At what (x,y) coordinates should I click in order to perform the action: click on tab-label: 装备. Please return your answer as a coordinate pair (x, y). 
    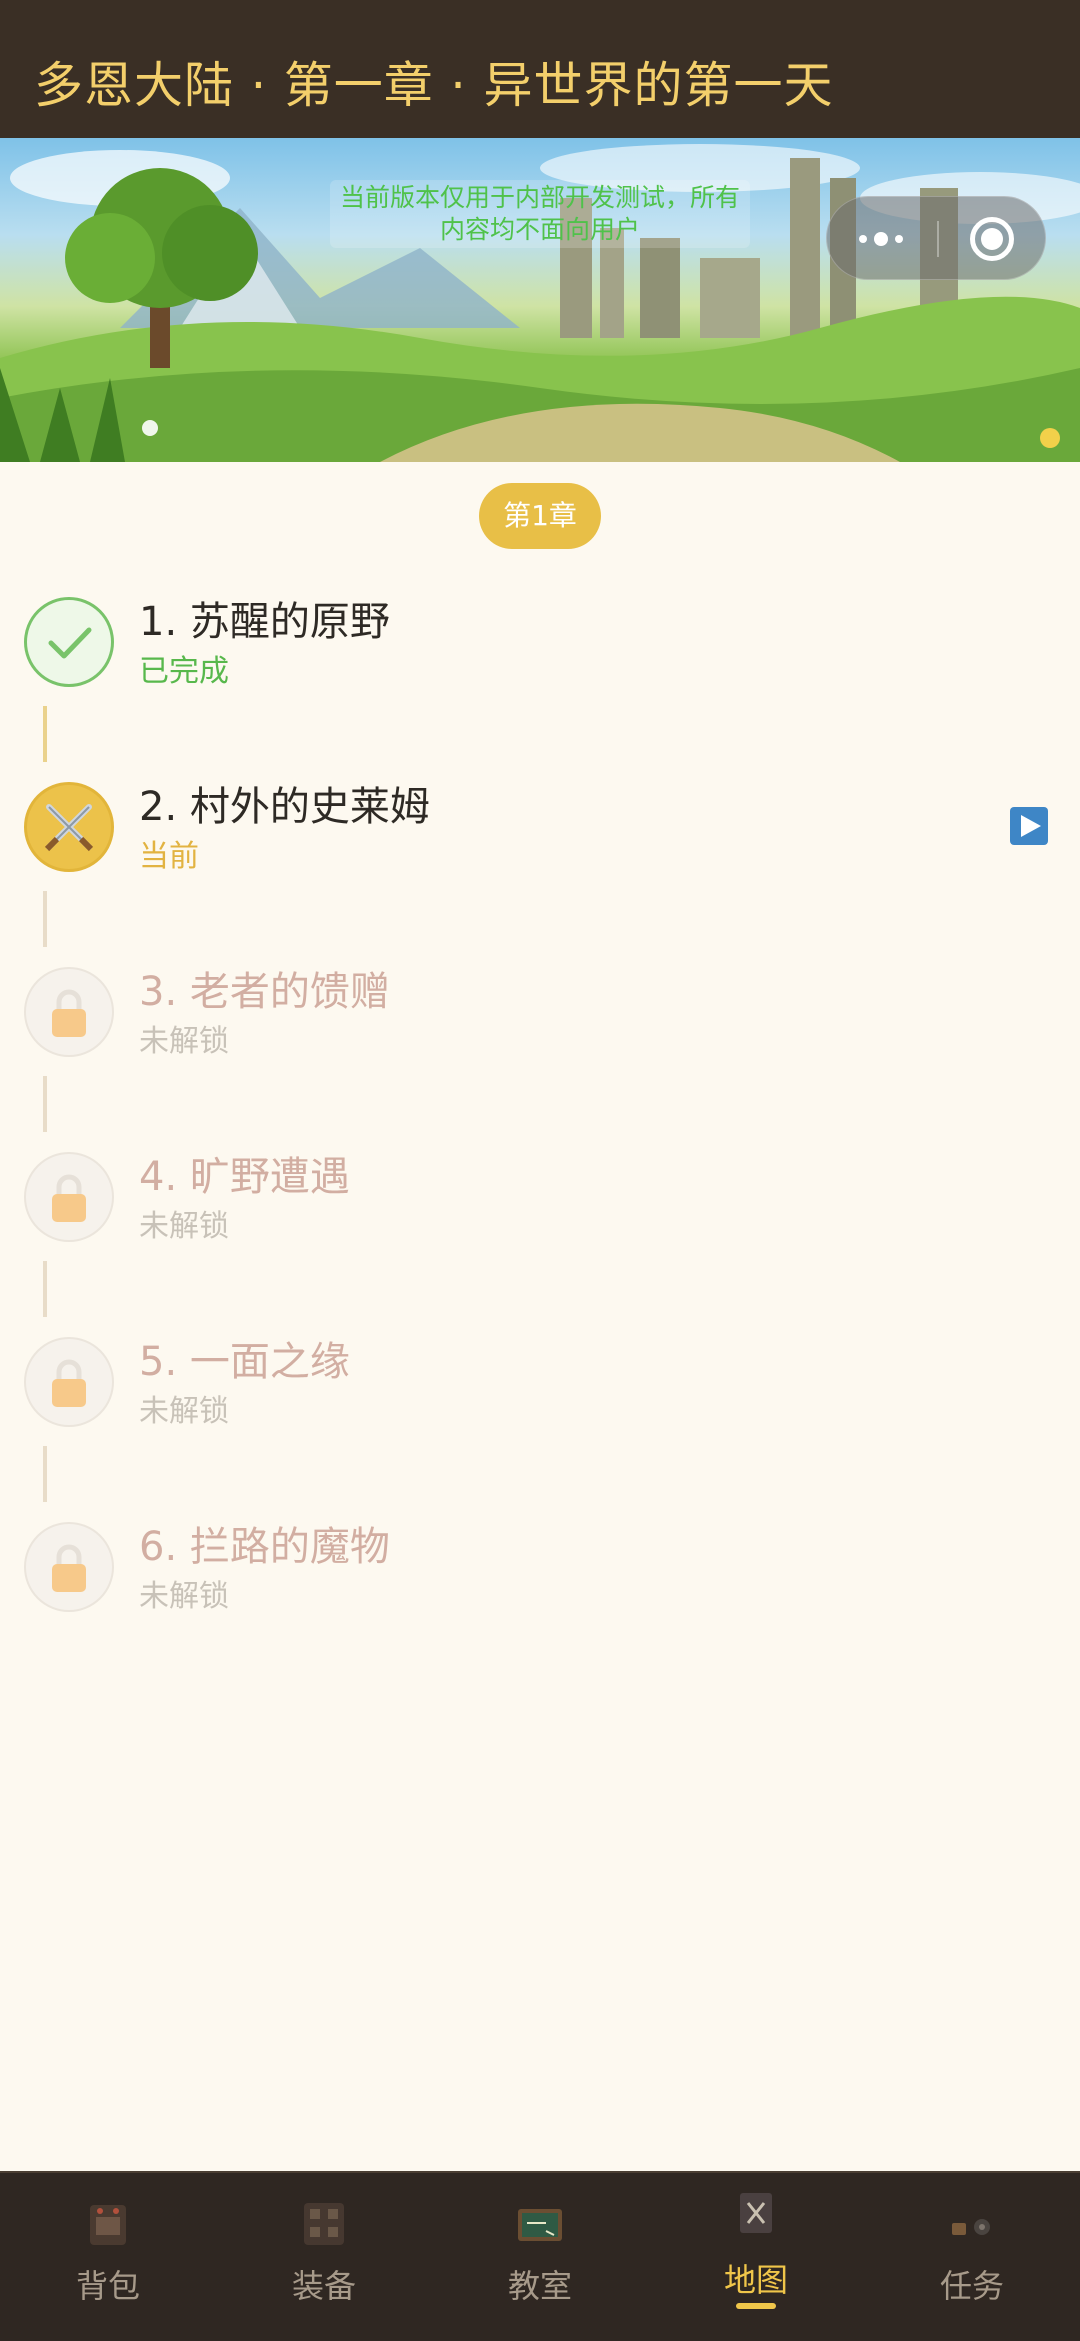
    Looking at the image, I should click on (323, 2286).